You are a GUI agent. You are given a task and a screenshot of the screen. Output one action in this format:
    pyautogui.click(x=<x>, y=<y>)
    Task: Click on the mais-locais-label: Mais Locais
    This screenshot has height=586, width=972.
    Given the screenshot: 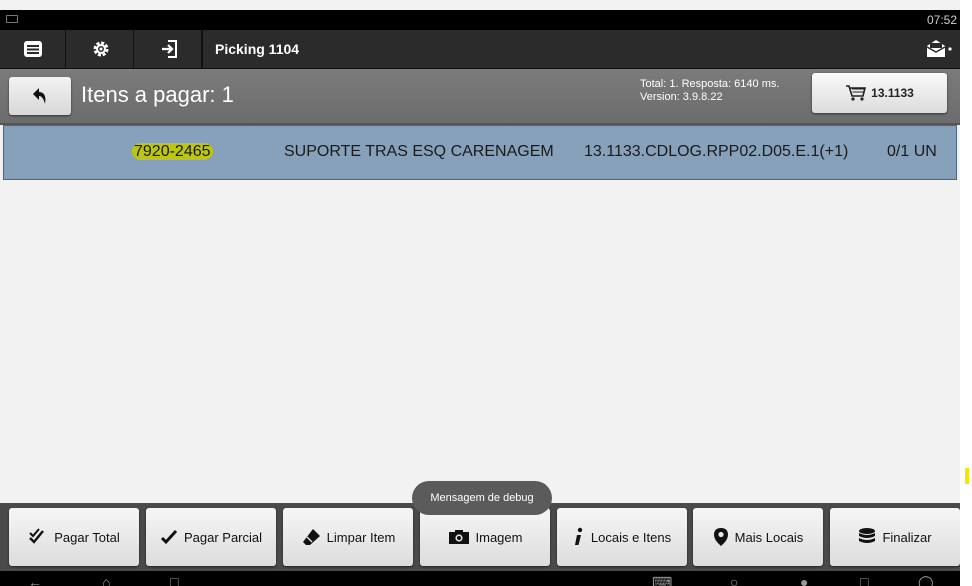 What is the action you would take?
    pyautogui.click(x=769, y=537)
    